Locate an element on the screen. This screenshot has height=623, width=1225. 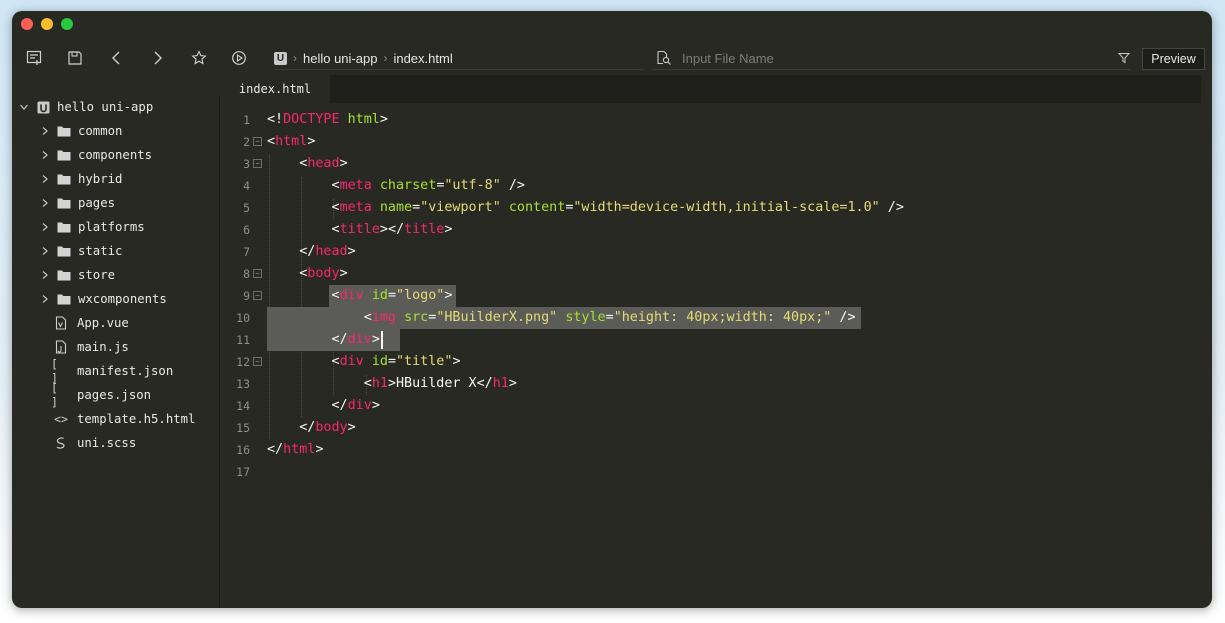
file-search-icon is located at coordinates (664, 57).